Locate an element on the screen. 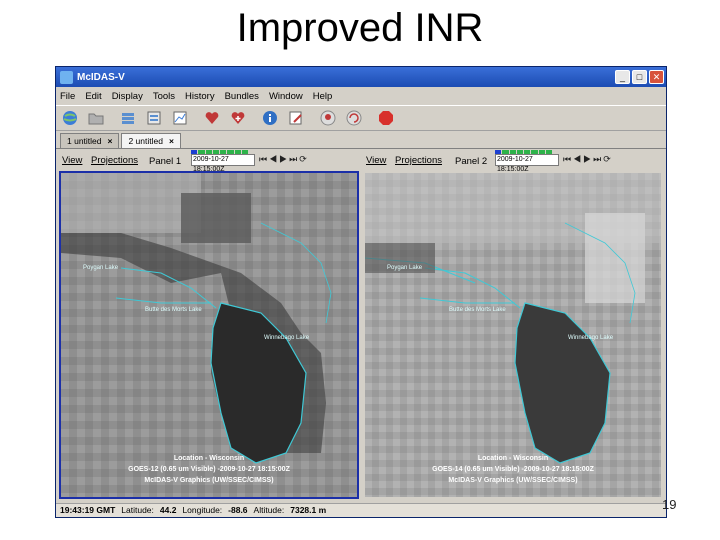  tab-bar: 1 untitled × 2 untitled × is located at coordinates (361, 140).